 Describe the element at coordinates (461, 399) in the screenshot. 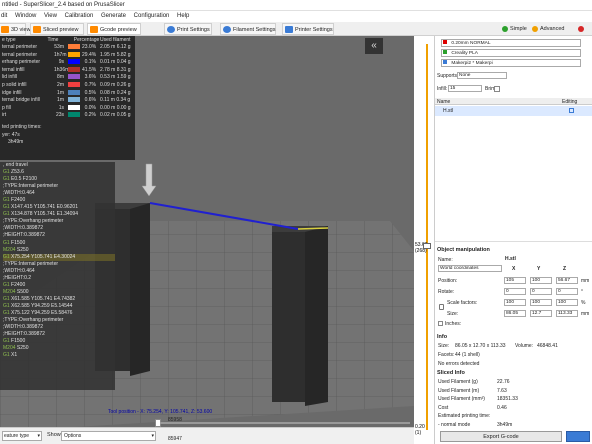

I see `sliced-info-label: Used Filament (mm³)` at that location.